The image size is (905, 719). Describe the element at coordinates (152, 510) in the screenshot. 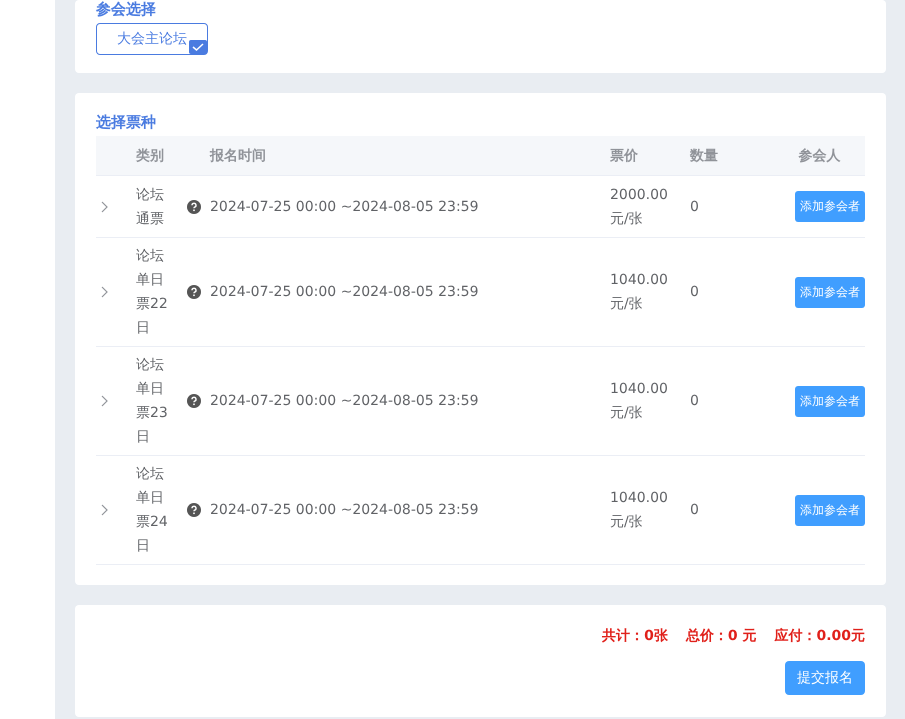

I see `table-cell-text: 论坛单日票24日` at that location.